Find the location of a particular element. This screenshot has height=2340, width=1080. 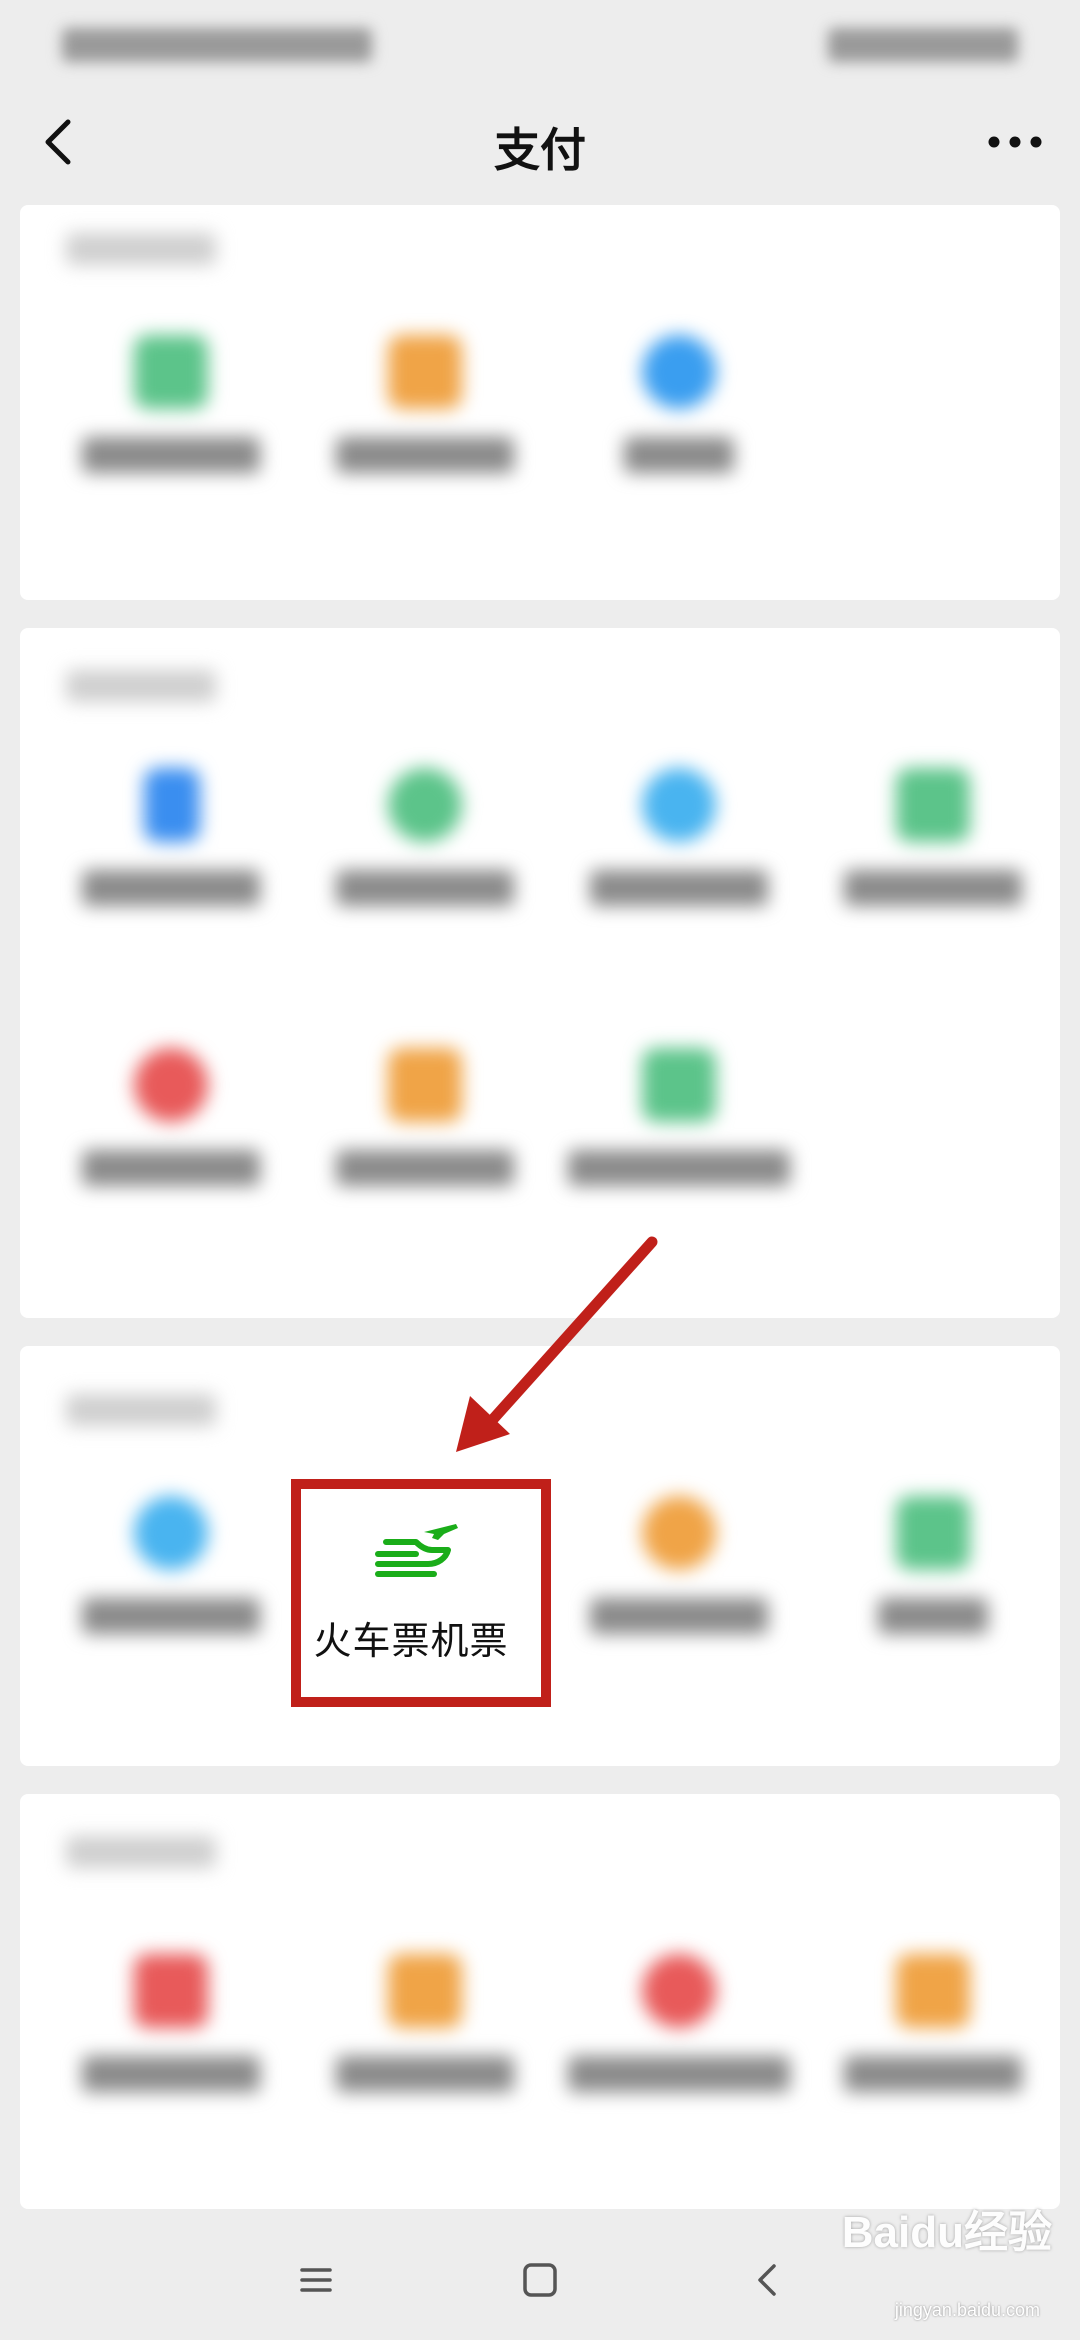

recent-apps-icon is located at coordinates (316, 2280).